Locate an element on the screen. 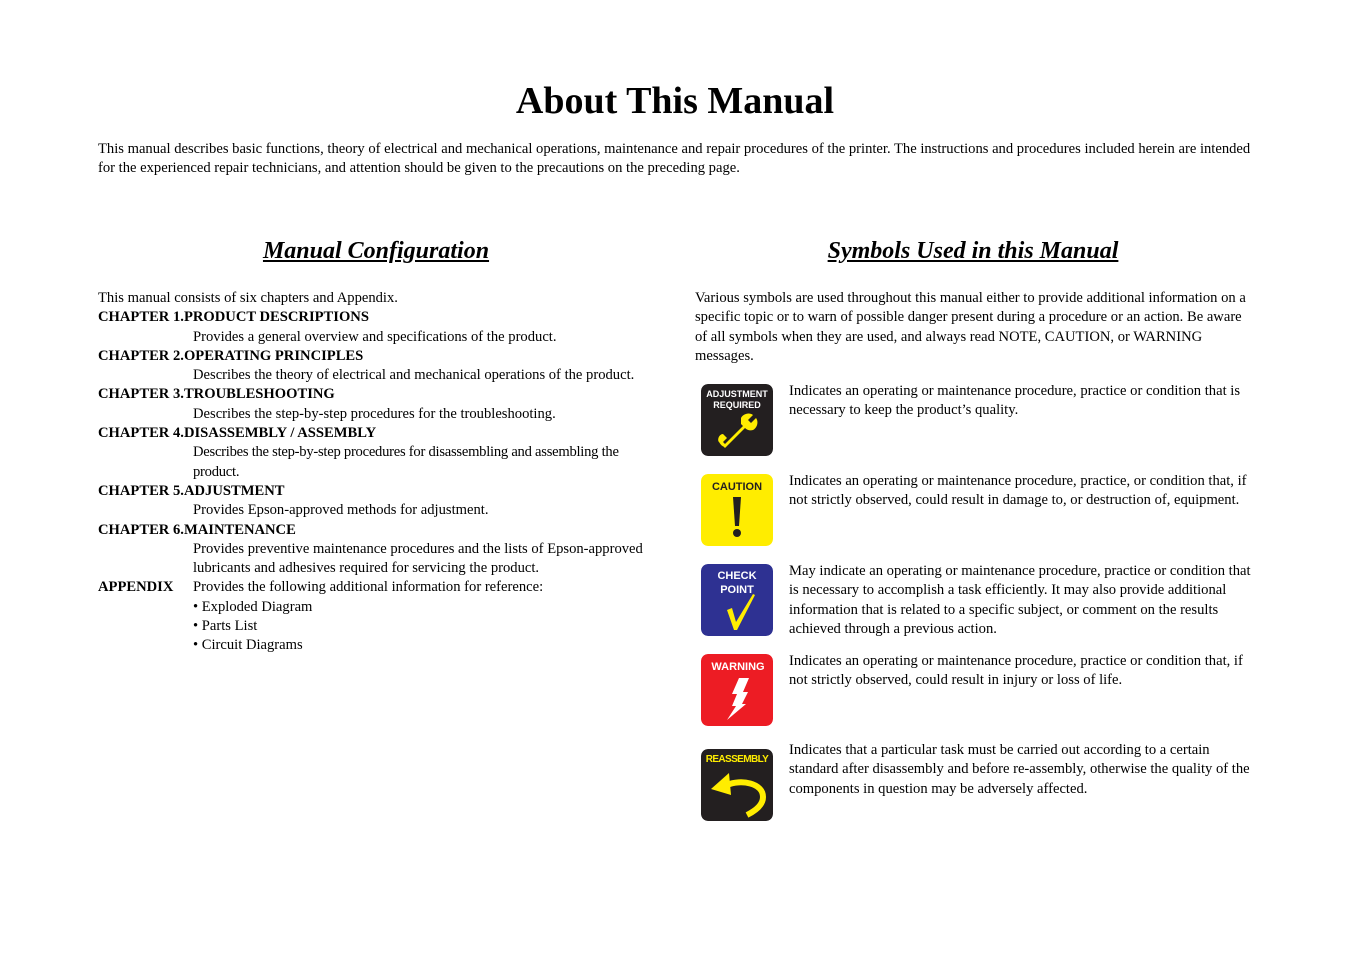  icon-label: CAUTION is located at coordinates (737, 487).